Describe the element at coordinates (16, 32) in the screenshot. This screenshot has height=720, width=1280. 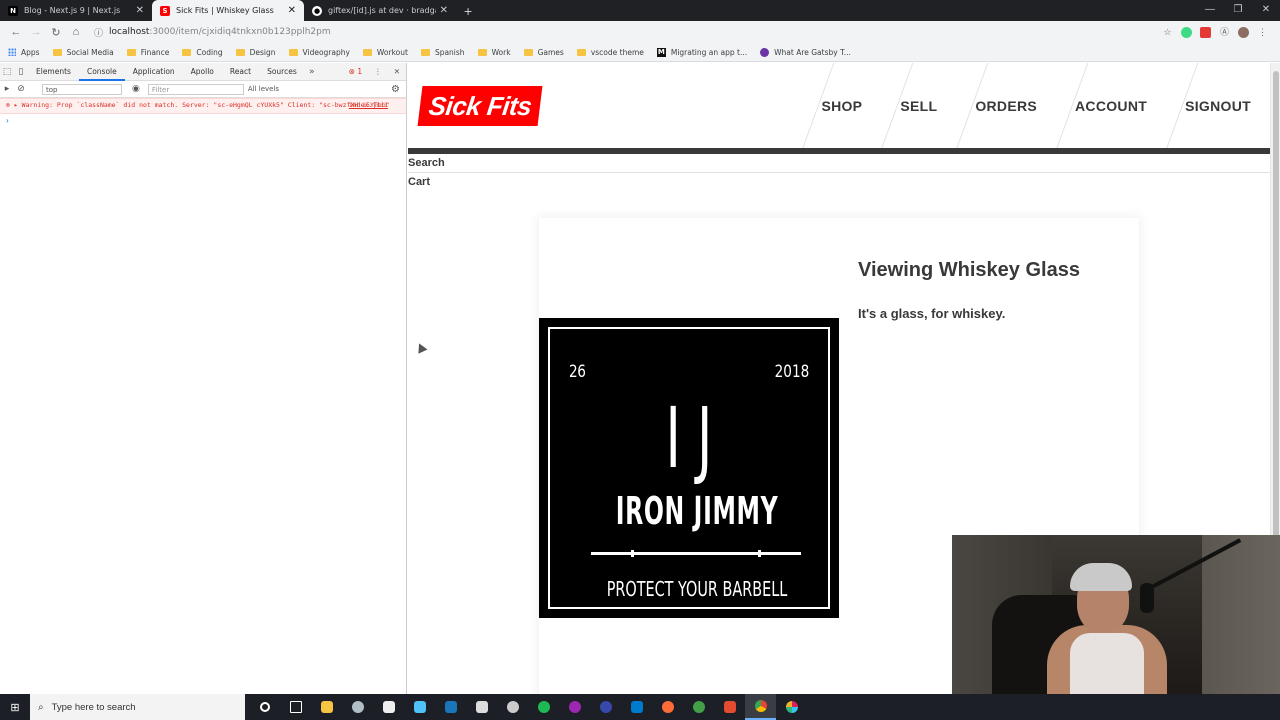
I see `back-icon: ←` at that location.